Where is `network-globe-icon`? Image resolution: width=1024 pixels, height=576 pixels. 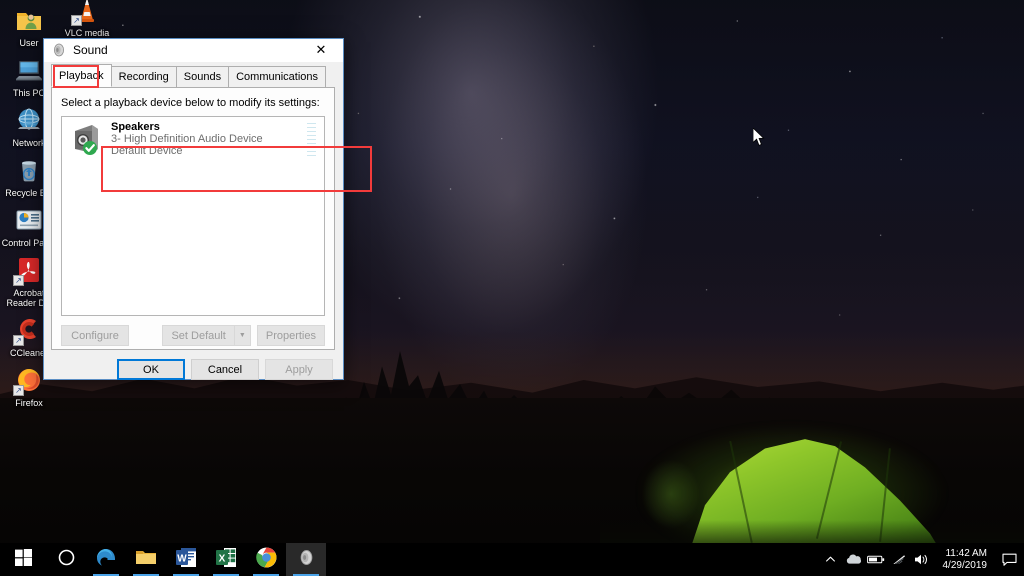
network-globe-icon is located at coordinates (29, 120).